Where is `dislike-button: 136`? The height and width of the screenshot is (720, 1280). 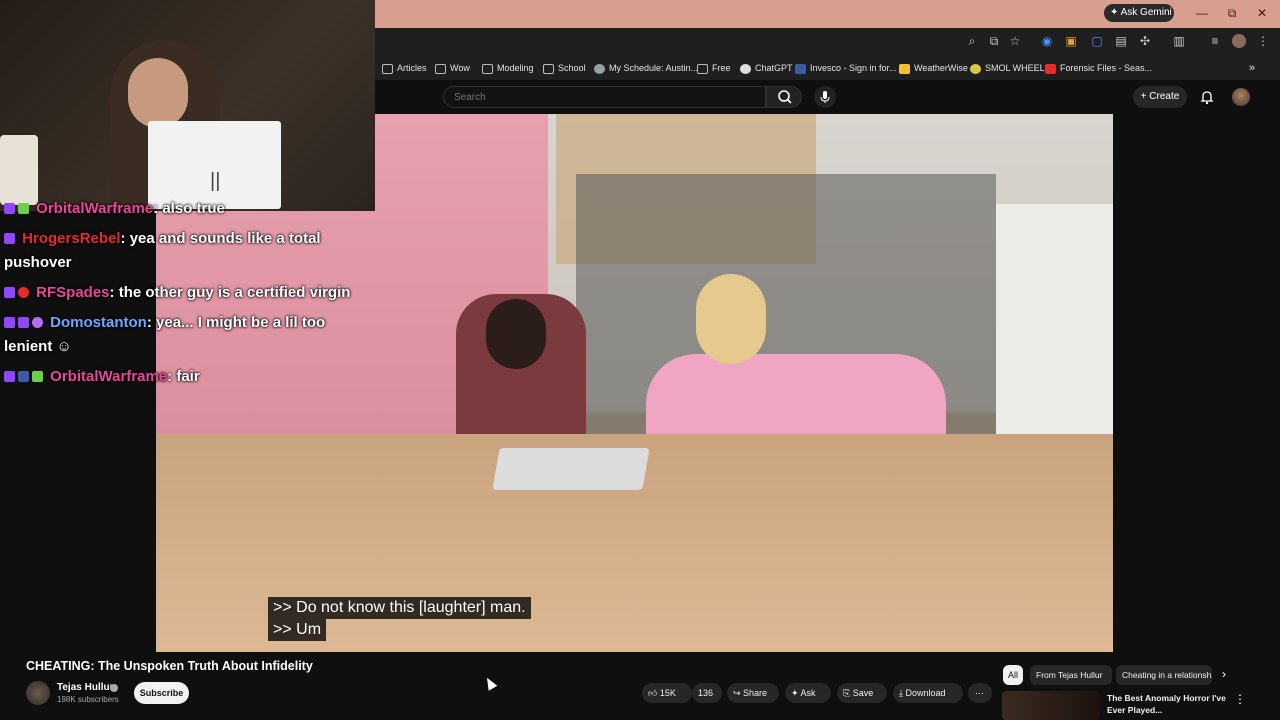
dislike-button: 136 is located at coordinates (707, 693).